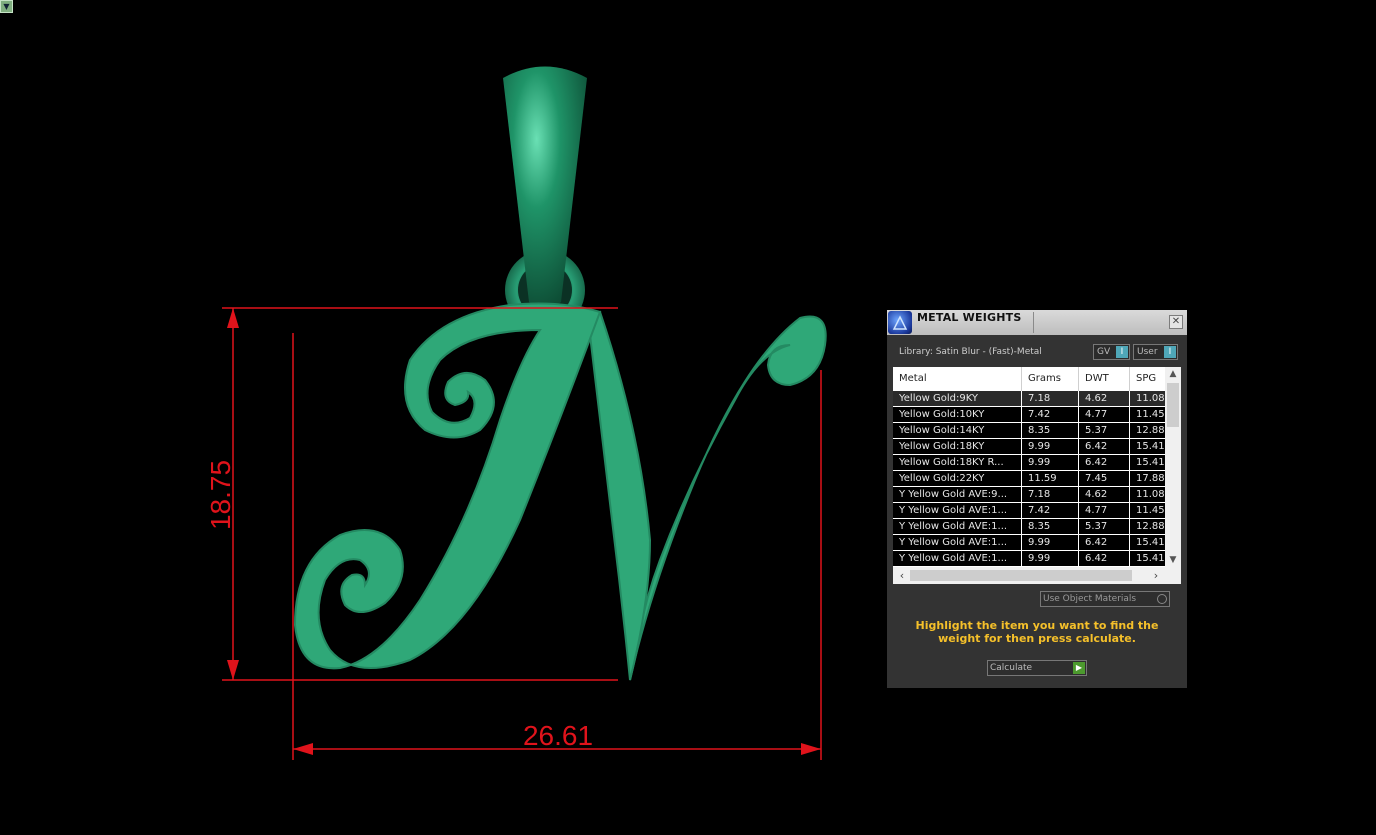 Image resolution: width=1376 pixels, height=835 pixels. I want to click on table-row: Yellow Gold:22KY 11.59 7.45 17.88, so click(1029, 479).